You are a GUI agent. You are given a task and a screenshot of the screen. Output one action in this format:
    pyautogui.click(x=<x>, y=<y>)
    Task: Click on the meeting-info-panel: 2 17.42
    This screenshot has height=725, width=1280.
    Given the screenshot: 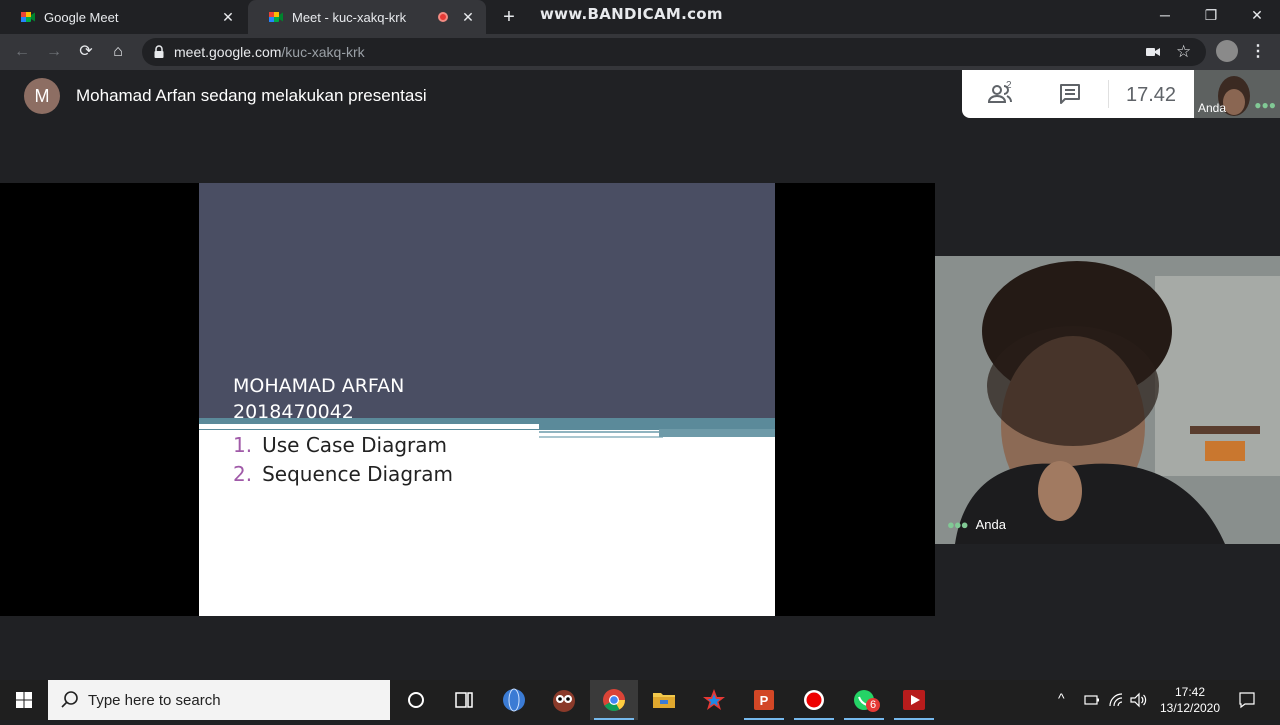 What is the action you would take?
    pyautogui.click(x=1078, y=94)
    